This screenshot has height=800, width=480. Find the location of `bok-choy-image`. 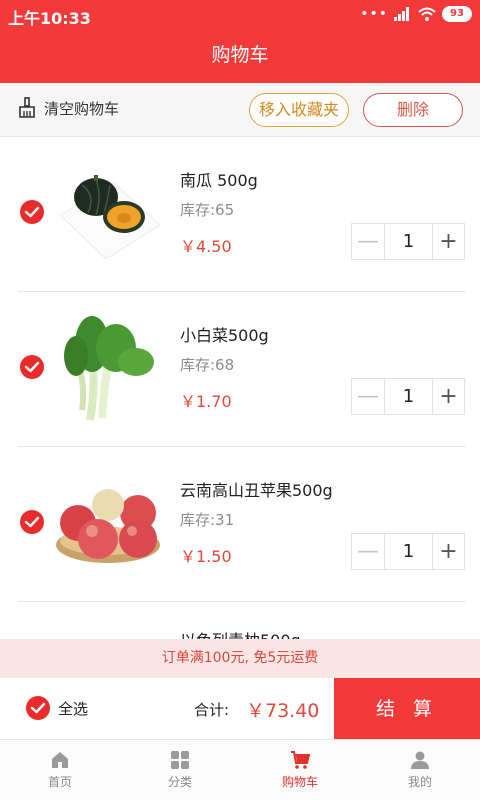

bok-choy-image is located at coordinates (109, 369).